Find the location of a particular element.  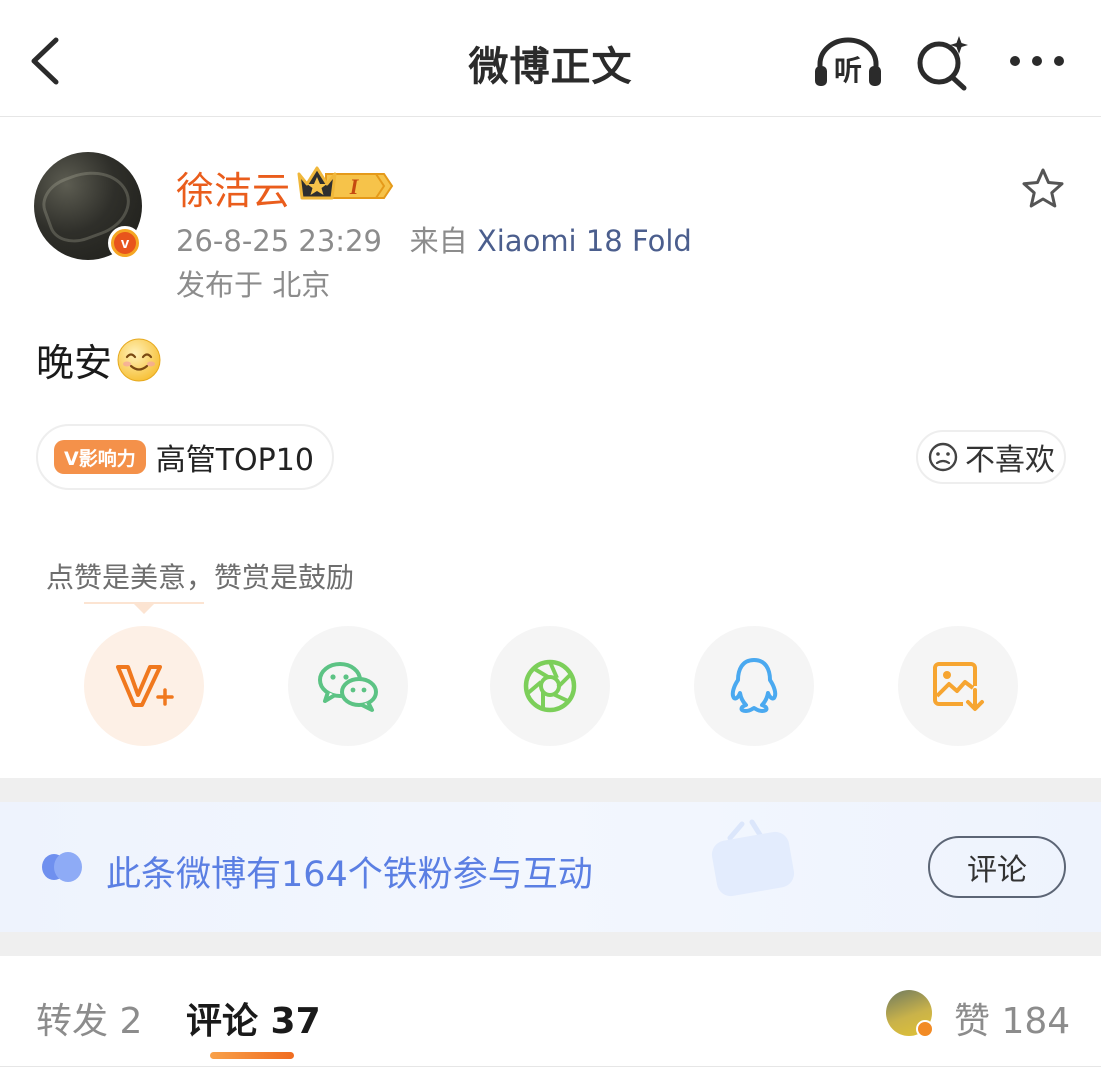

star-icon is located at coordinates (1043, 188).